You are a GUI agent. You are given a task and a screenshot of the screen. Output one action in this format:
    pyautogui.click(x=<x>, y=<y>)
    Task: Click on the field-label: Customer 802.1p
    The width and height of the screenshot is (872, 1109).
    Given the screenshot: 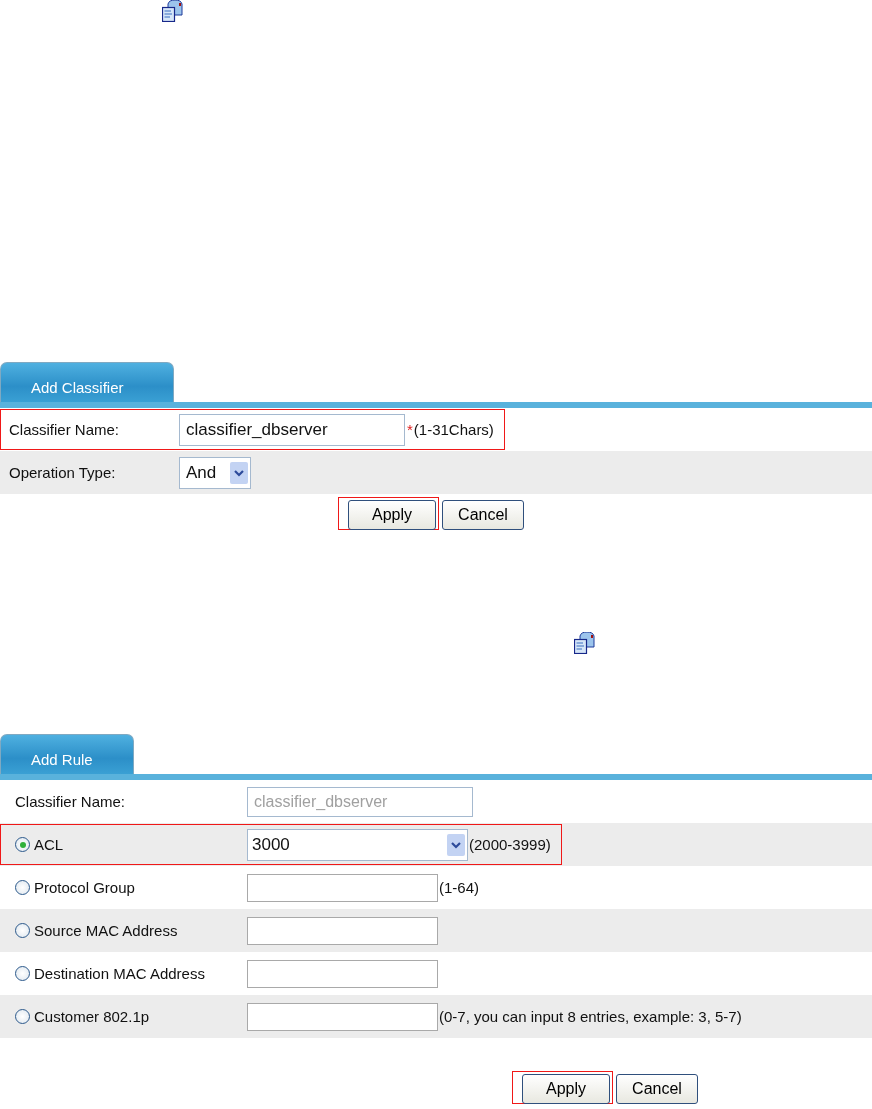 What is the action you would take?
    pyautogui.click(x=92, y=1016)
    